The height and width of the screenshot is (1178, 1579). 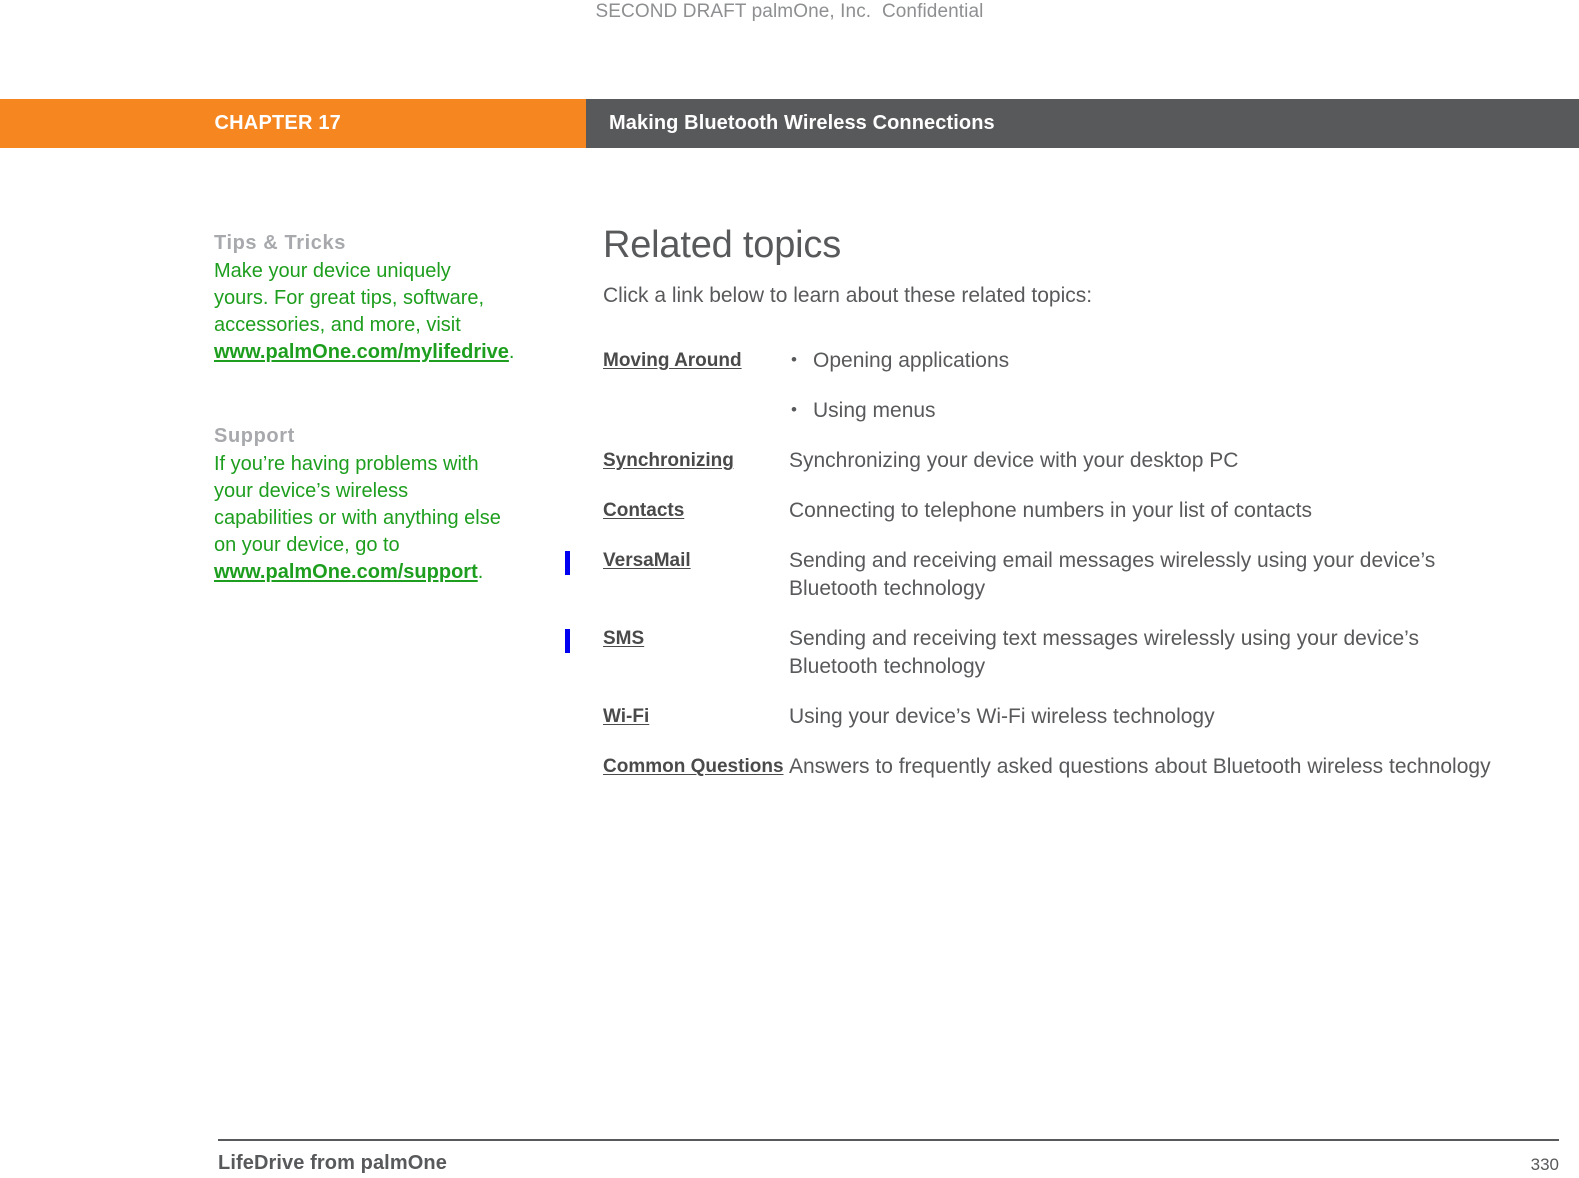 I want to click on draft-confidential-notice: SECOND DRAFT palmOne, Inc. Confidential, so click(x=789, y=11).